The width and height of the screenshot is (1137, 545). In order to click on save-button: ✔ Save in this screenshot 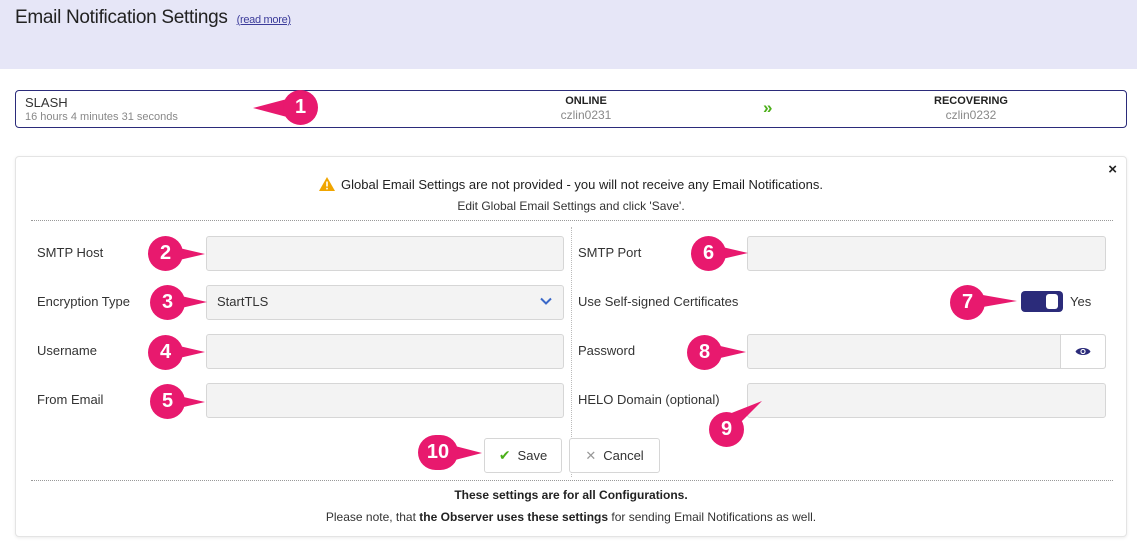, I will do `click(523, 455)`.